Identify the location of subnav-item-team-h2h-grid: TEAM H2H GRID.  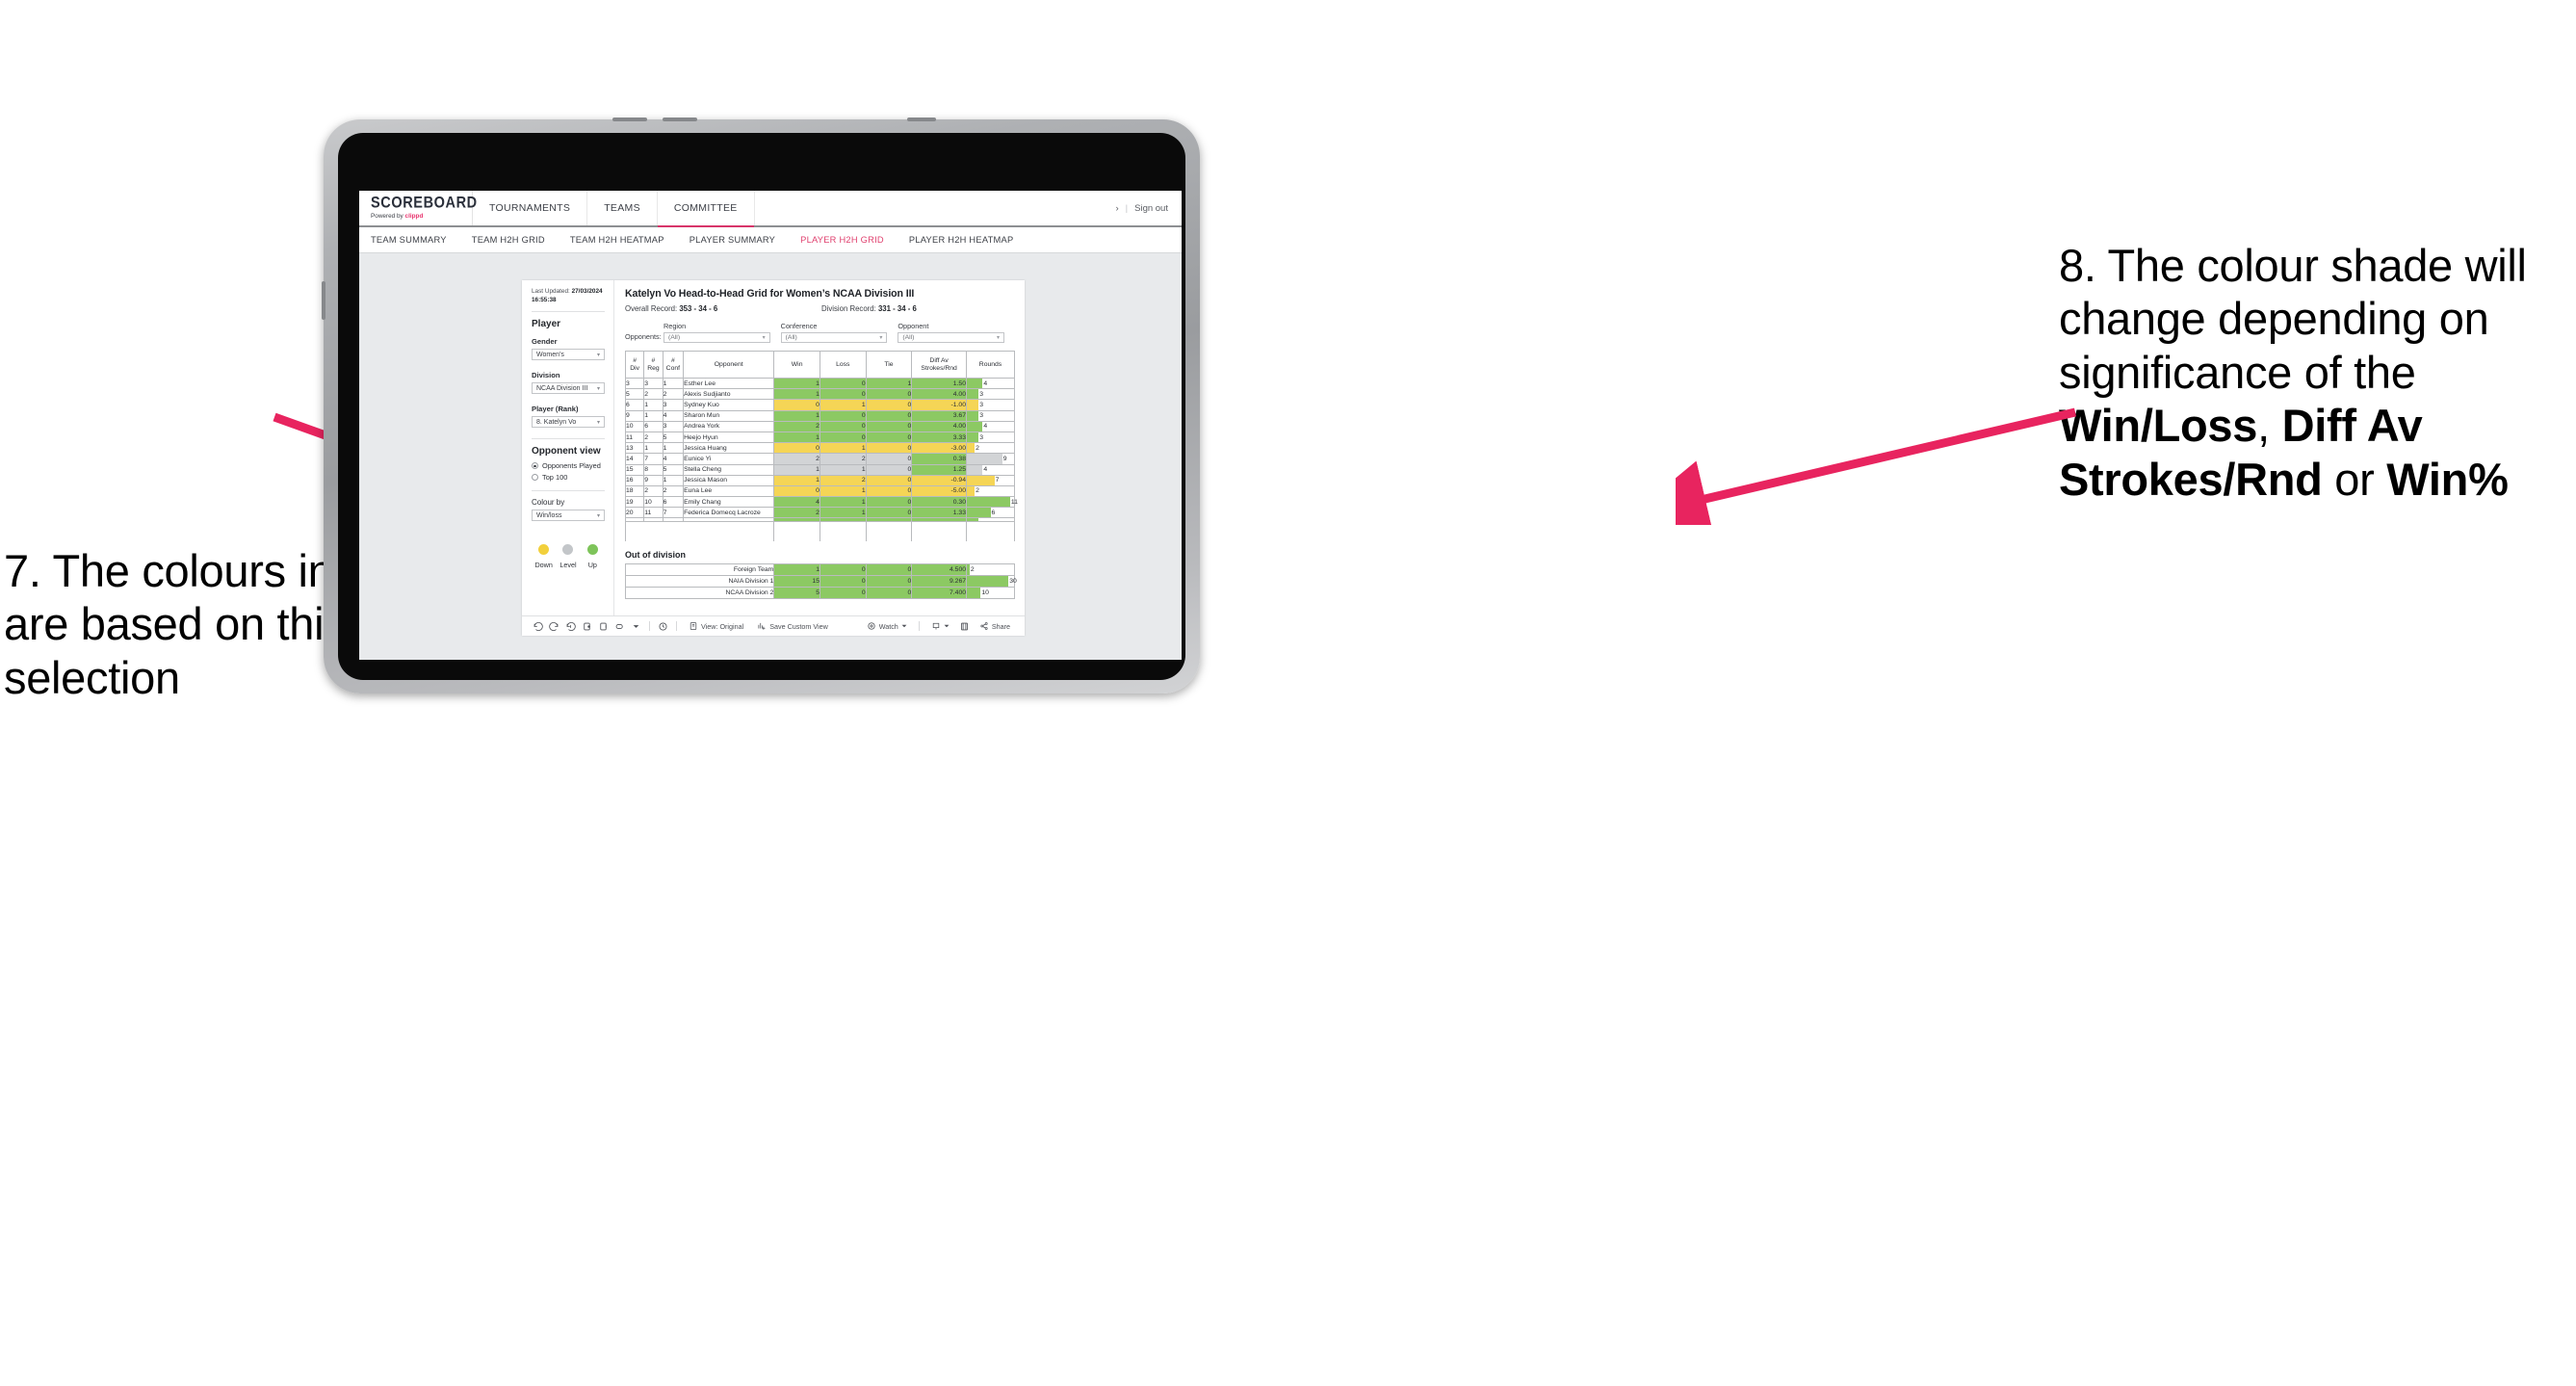
(508, 240).